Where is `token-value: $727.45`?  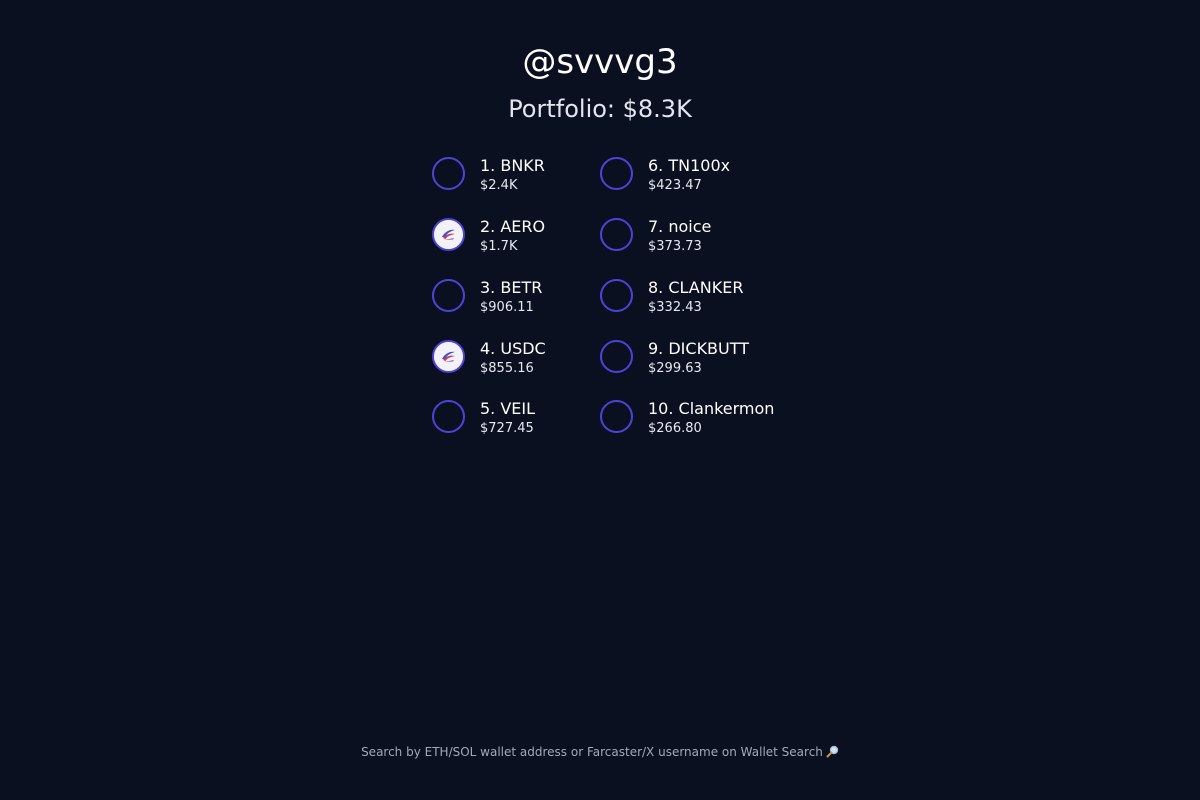
token-value: $727.45 is located at coordinates (507, 428).